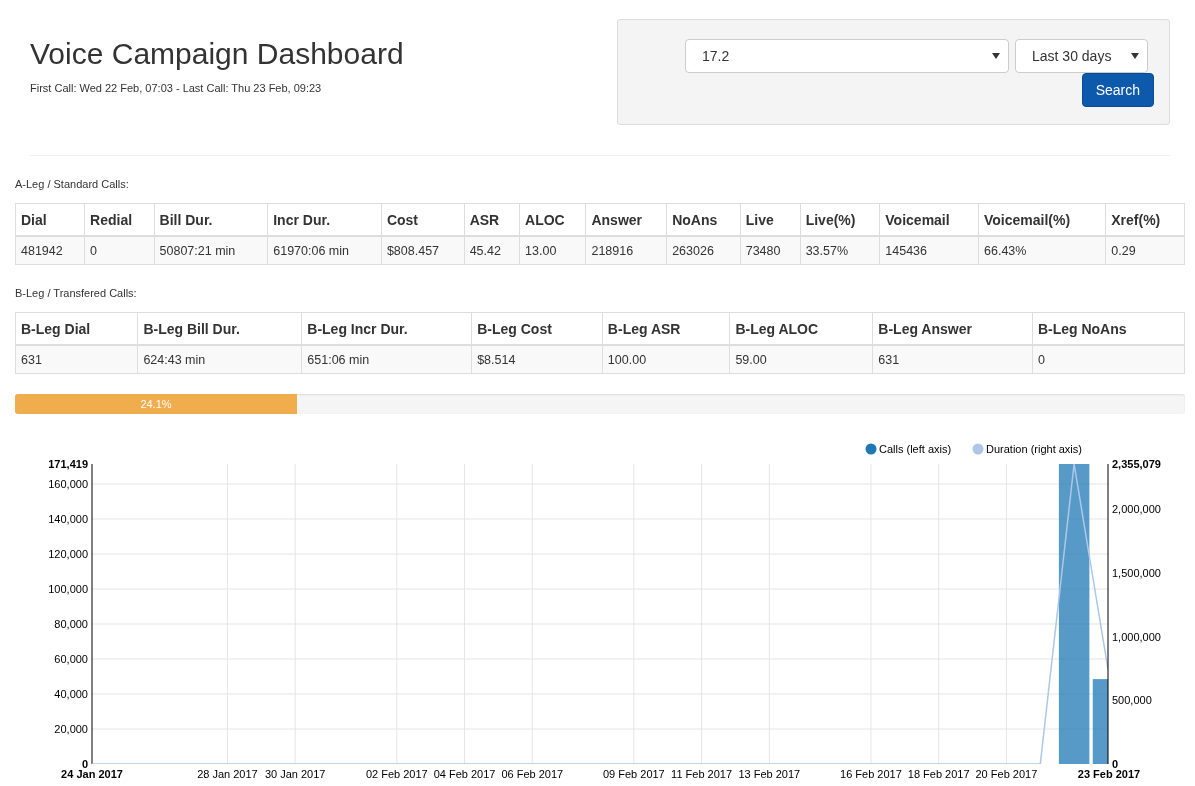 The width and height of the screenshot is (1195, 786). What do you see at coordinates (68, 519) in the screenshot?
I see `y-axis-label: 140,000` at bounding box center [68, 519].